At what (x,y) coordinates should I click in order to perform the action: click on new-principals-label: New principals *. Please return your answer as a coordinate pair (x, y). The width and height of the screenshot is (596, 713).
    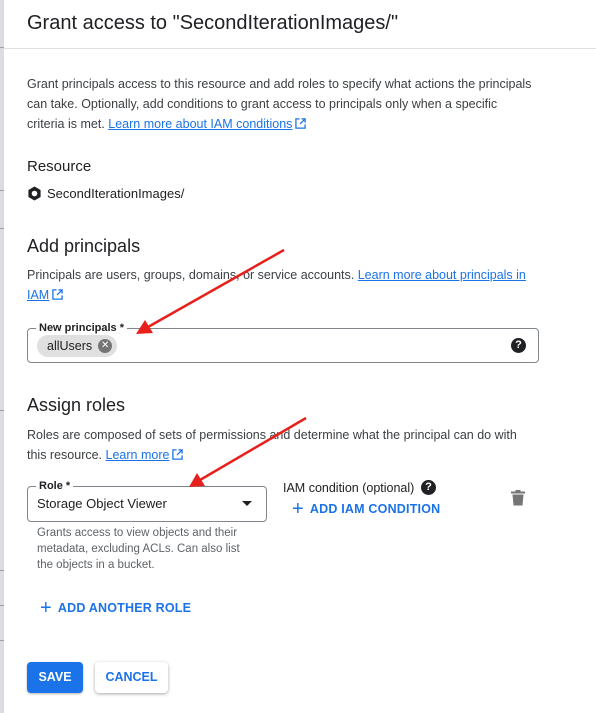
    Looking at the image, I should click on (81, 328).